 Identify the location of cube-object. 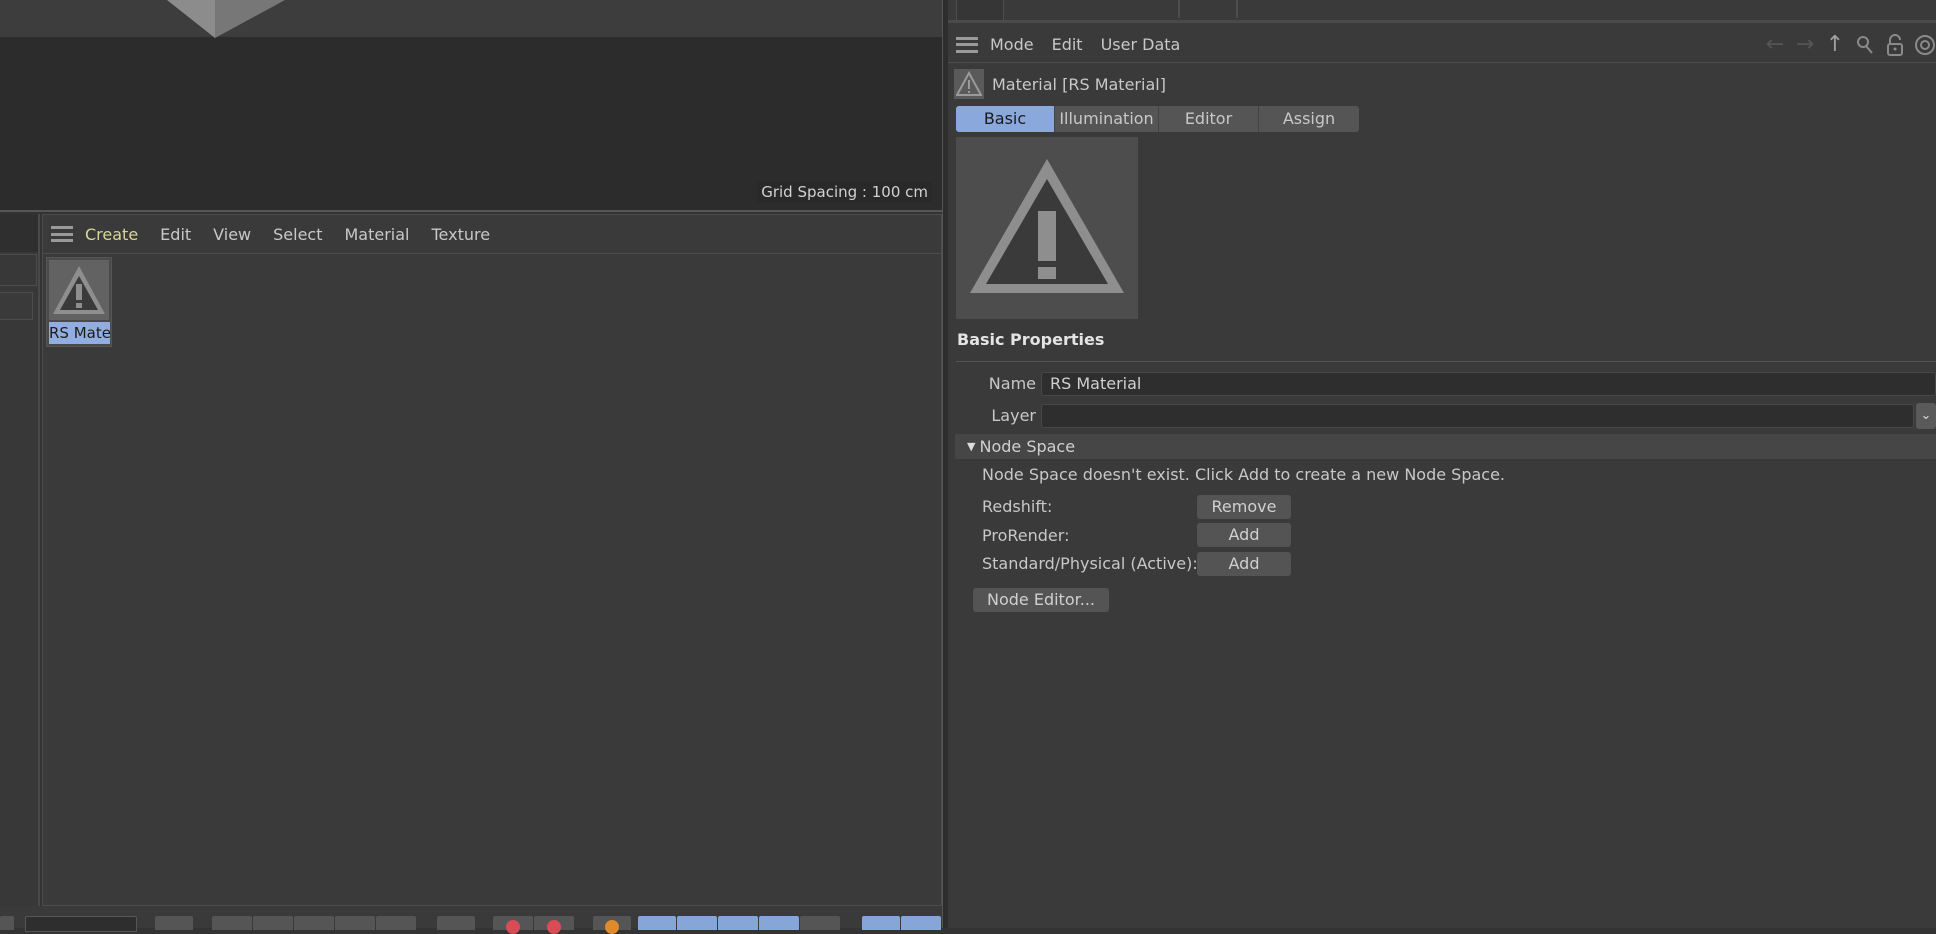
(220, 20).